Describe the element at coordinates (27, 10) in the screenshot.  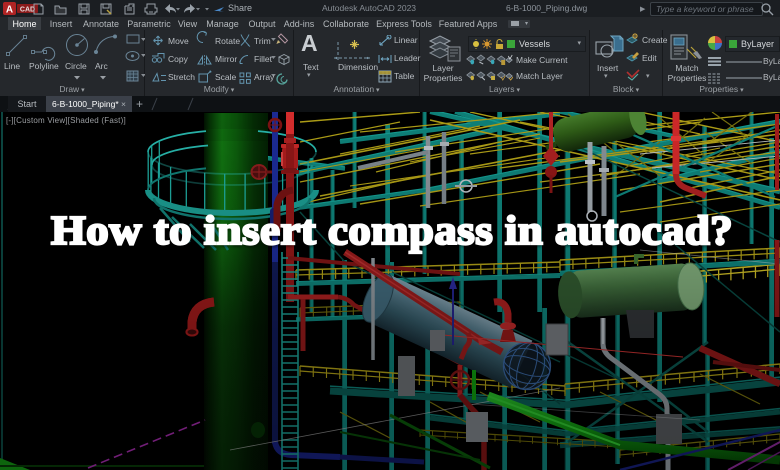
I see `svg-text: CAD` at that location.